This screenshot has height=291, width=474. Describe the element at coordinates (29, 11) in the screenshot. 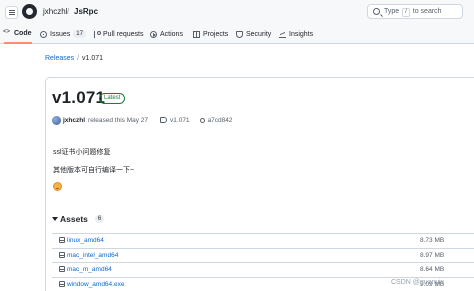

I see `github-logo-icon` at that location.